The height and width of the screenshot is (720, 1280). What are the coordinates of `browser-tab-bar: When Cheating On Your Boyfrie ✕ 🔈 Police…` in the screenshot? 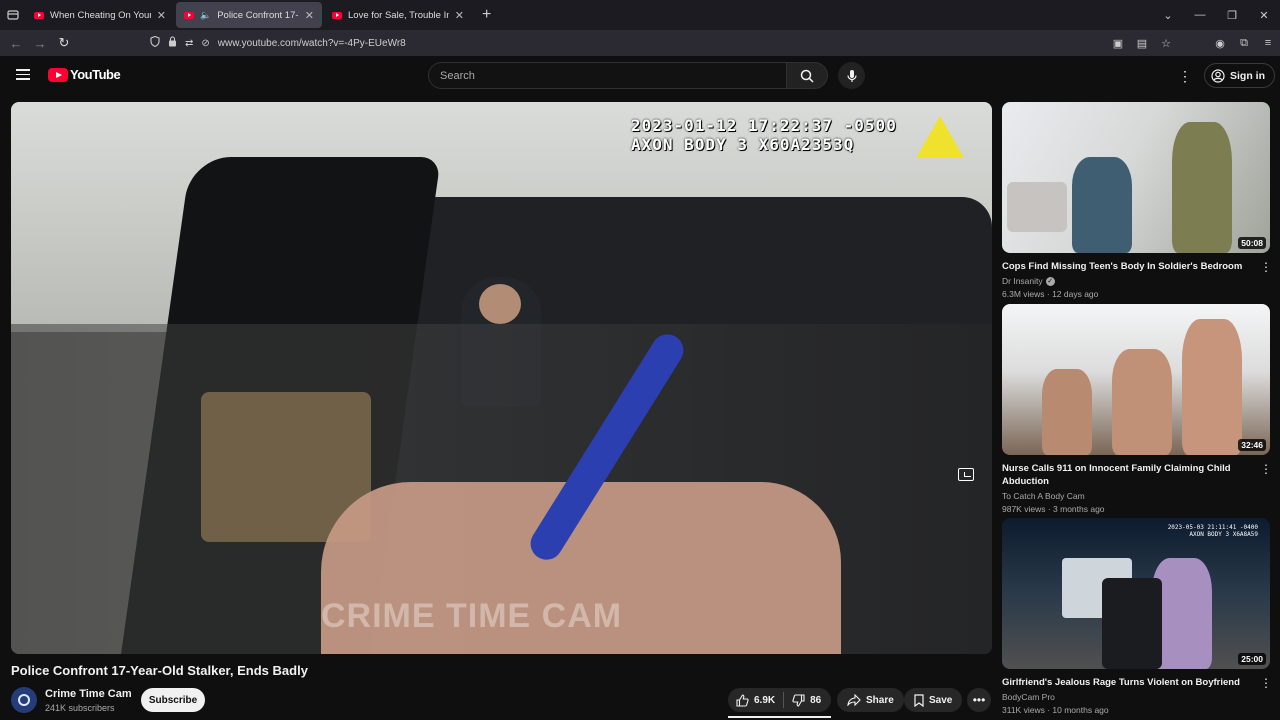 It's located at (640, 15).